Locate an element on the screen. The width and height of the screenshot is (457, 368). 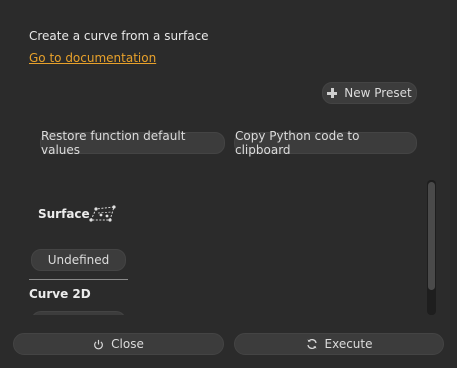
surface-param-label: Surface is located at coordinates (64, 214).